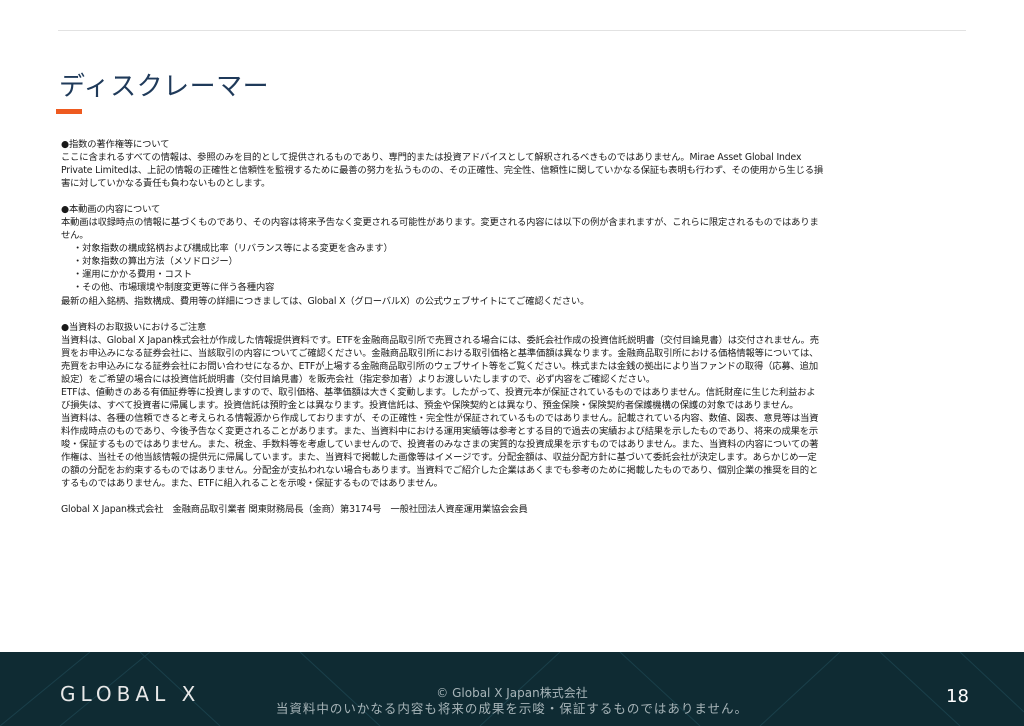 This screenshot has width=1024, height=726. Describe the element at coordinates (75, 236) in the screenshot. I see `body-line: せん。` at that location.